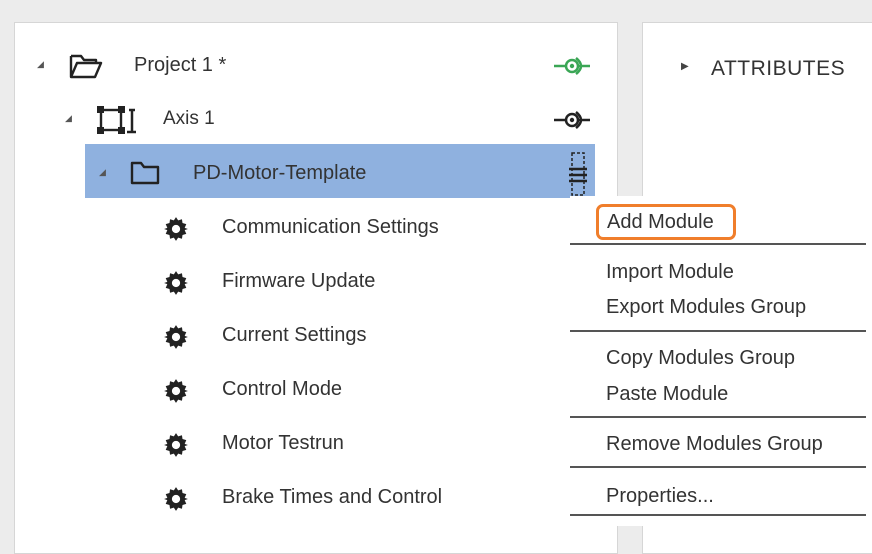 The height and width of the screenshot is (554, 872). What do you see at coordinates (685, 66) in the screenshot?
I see `expand-arrow-icon: ▶` at bounding box center [685, 66].